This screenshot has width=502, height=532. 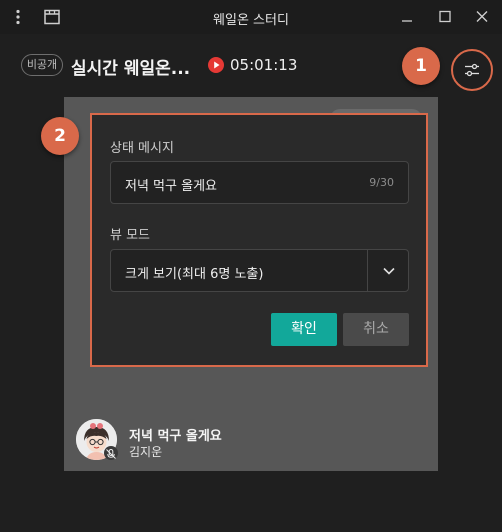 What do you see at coordinates (216, 65) in the screenshot?
I see `play-circle-icon` at bounding box center [216, 65].